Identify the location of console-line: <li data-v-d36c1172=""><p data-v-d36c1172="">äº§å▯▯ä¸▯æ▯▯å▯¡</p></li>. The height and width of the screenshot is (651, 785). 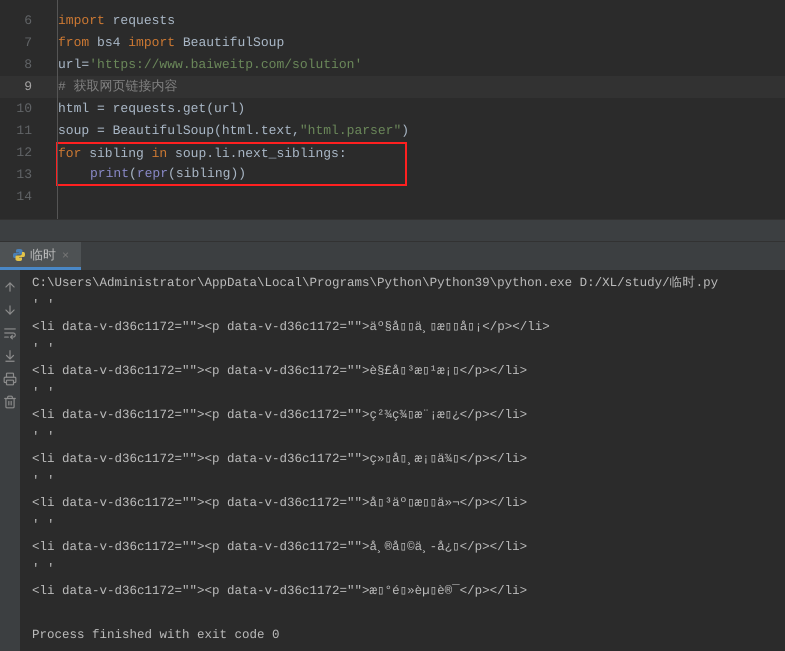
(291, 327).